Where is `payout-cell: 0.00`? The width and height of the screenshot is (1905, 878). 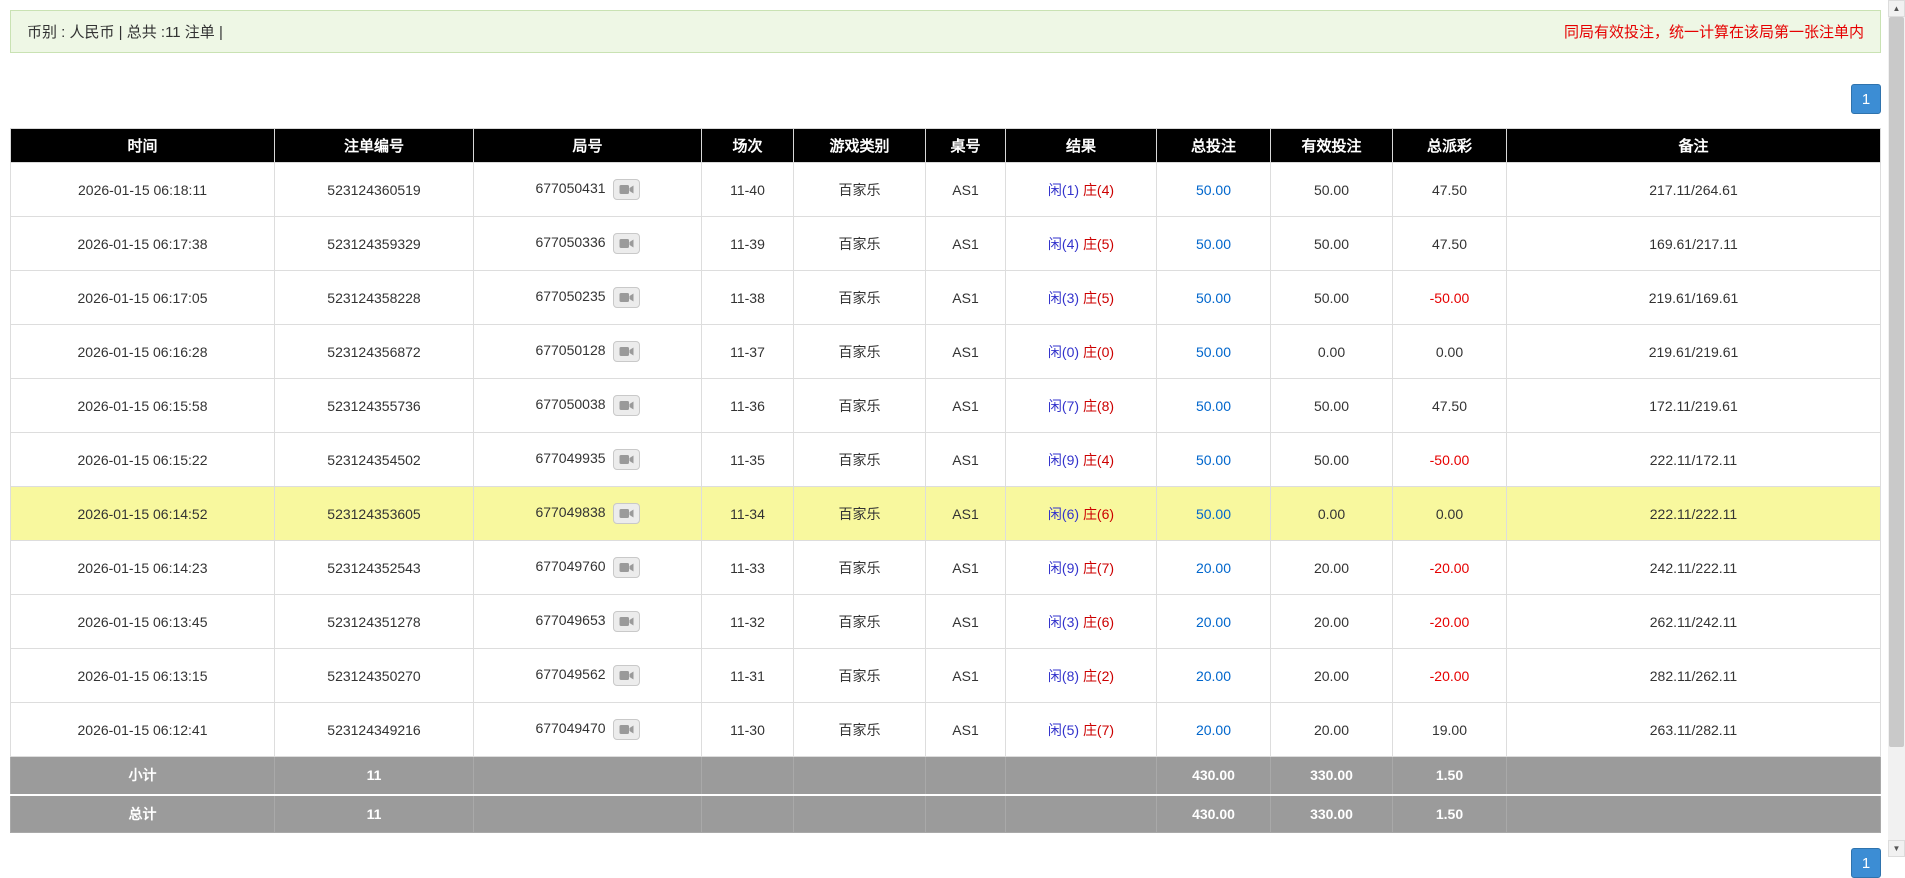
payout-cell: 0.00 is located at coordinates (1449, 351).